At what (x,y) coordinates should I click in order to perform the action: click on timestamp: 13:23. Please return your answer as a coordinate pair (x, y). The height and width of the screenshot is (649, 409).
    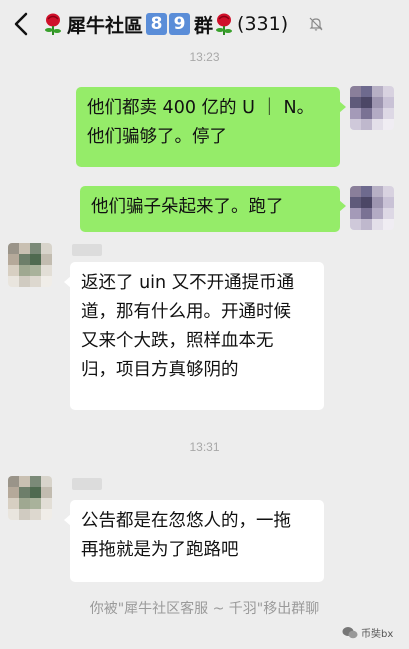
    Looking at the image, I should click on (204, 57).